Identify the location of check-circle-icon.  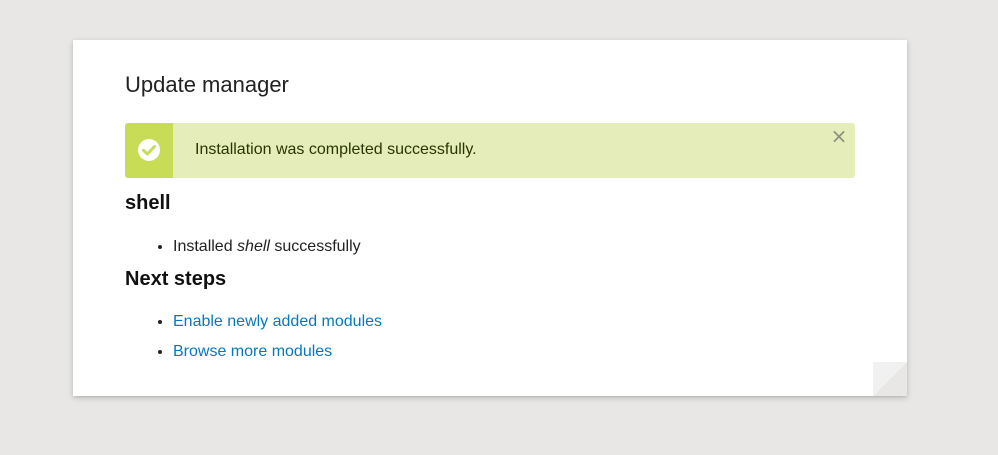
(149, 150).